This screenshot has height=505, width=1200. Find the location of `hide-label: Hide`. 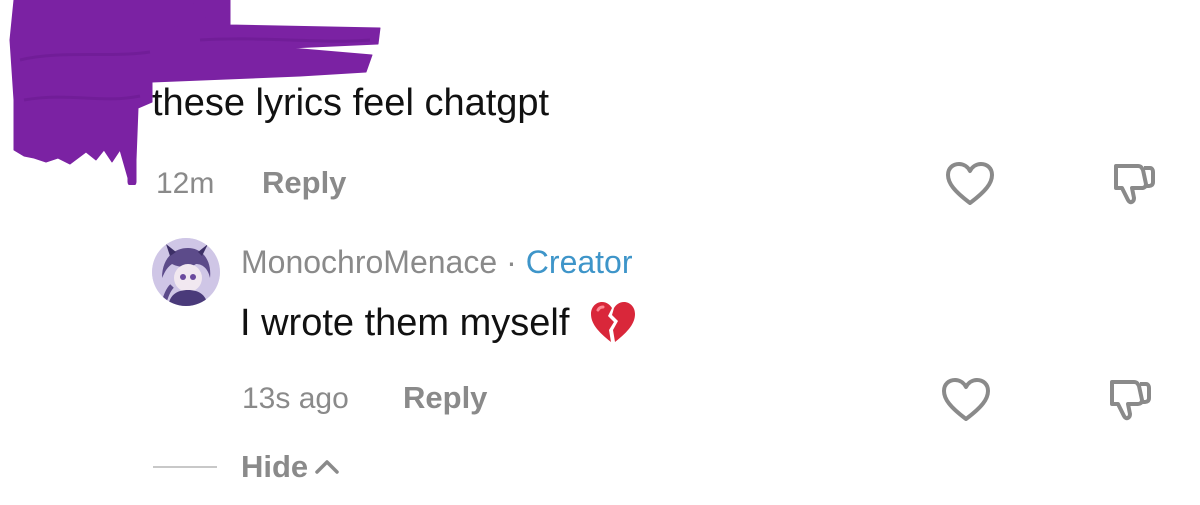

hide-label: Hide is located at coordinates (275, 466).